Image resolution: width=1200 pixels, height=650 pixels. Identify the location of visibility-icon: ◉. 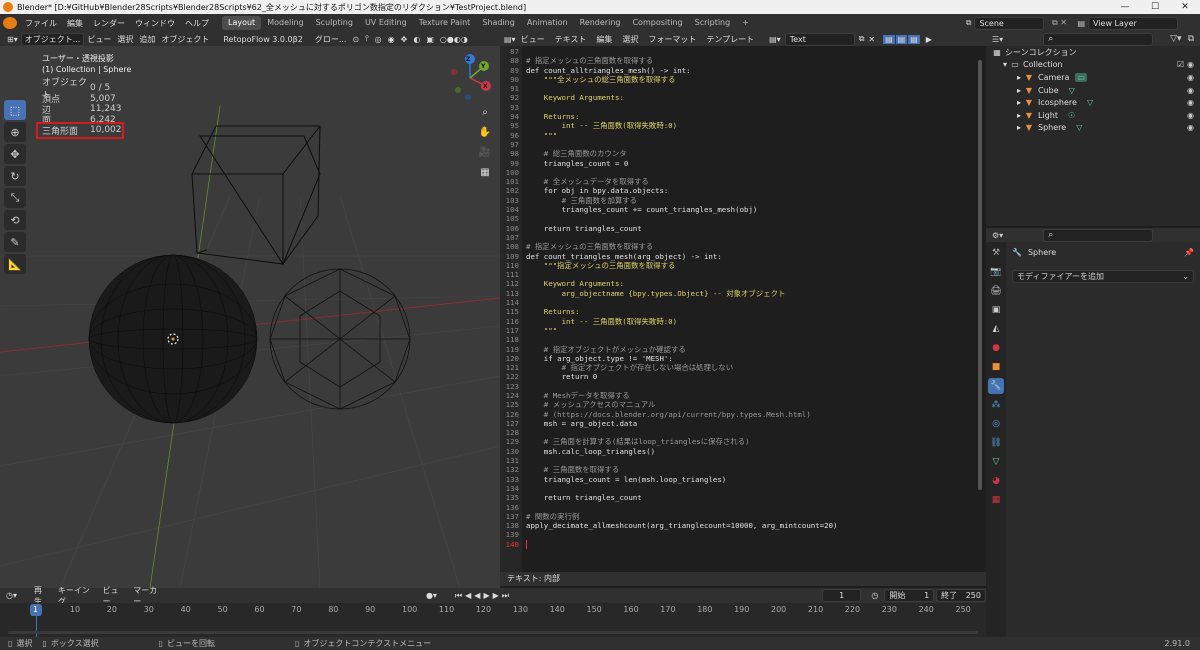
(391, 39).